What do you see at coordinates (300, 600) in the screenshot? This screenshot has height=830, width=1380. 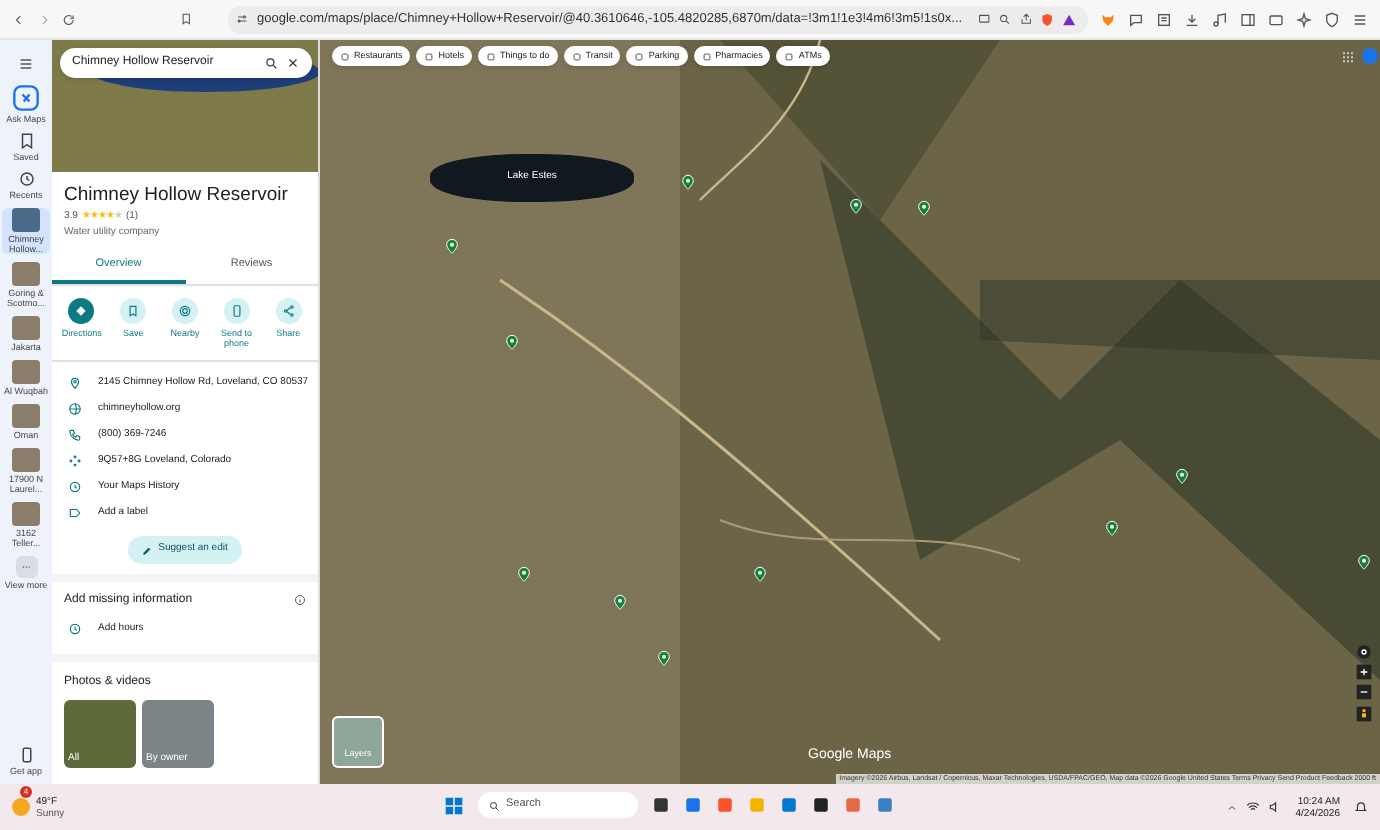 I see `info-icon` at bounding box center [300, 600].